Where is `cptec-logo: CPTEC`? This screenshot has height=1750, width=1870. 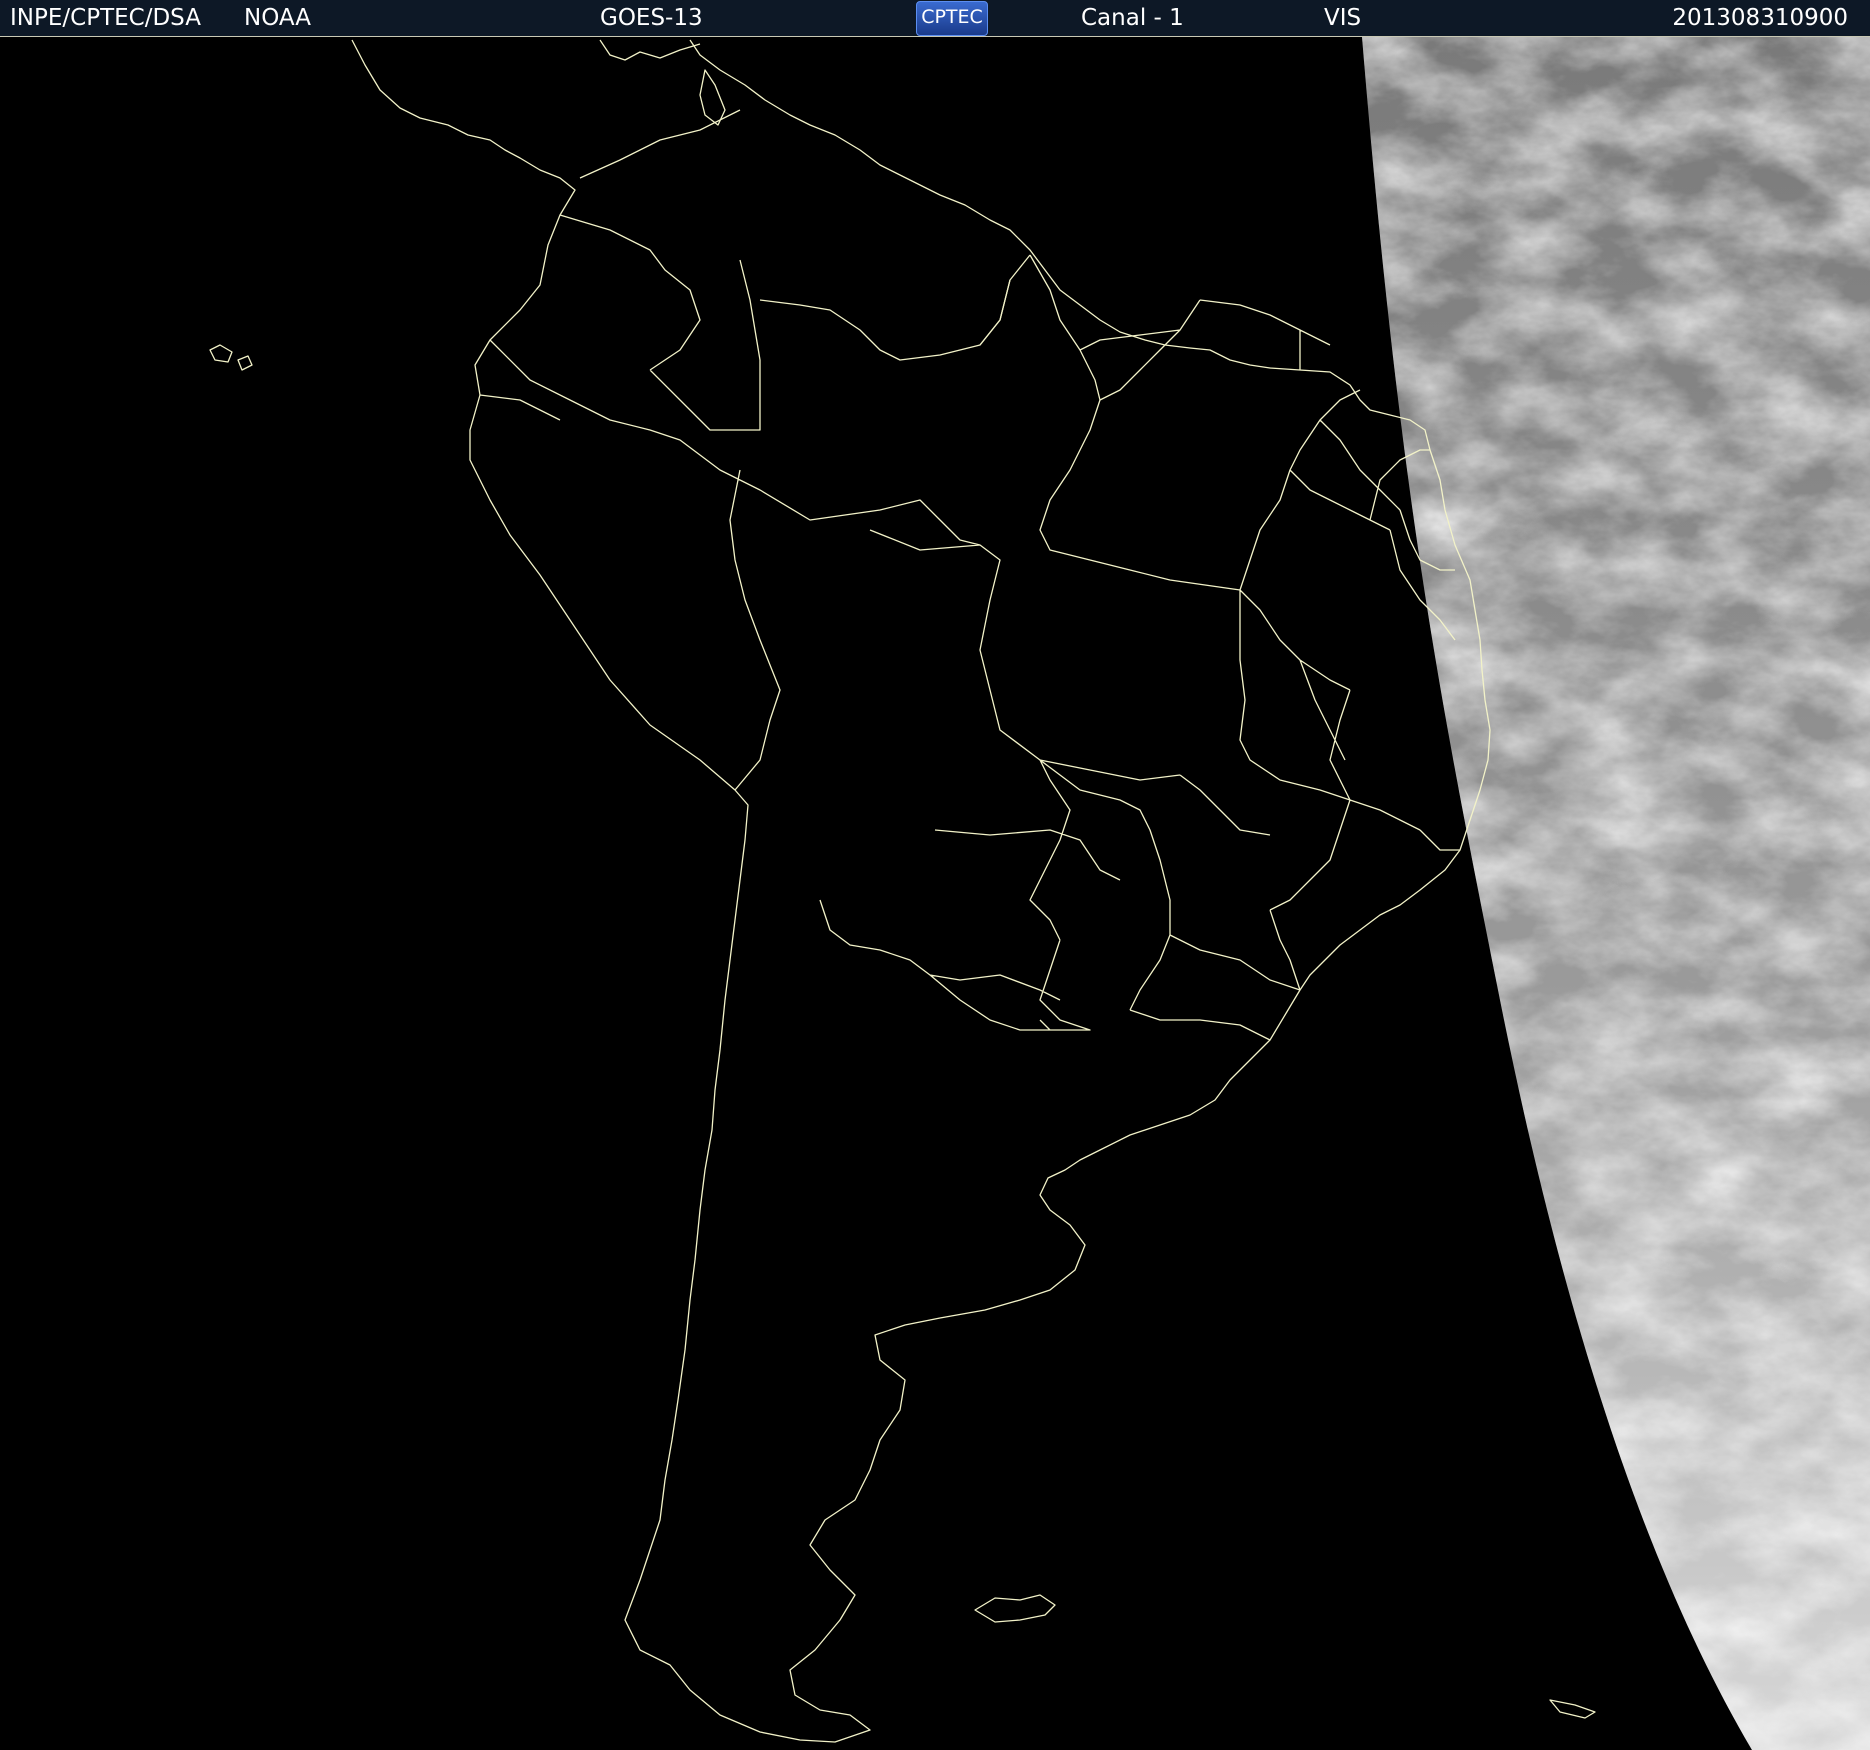
cptec-logo: CPTEC is located at coordinates (952, 18).